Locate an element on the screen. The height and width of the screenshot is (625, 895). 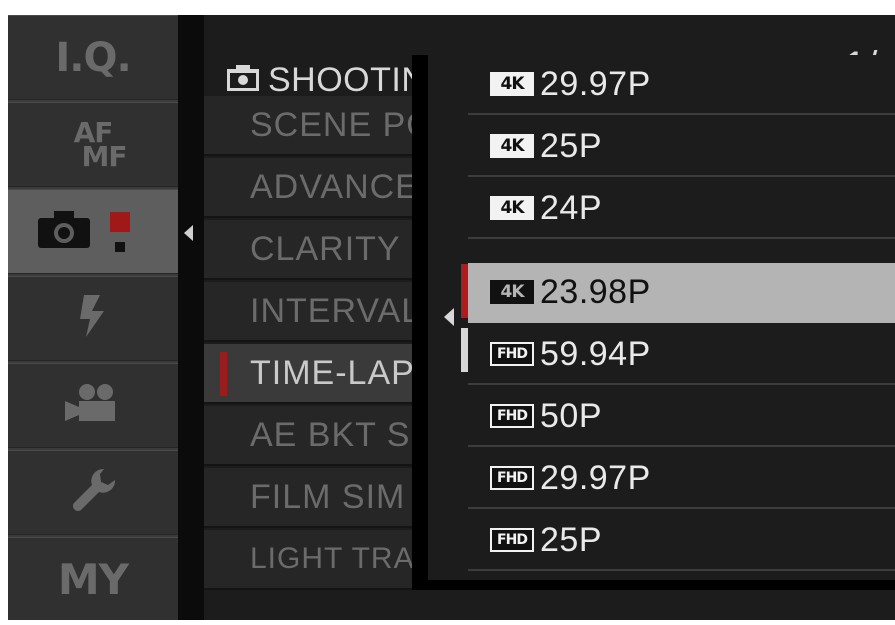
wrench-icon is located at coordinates (93, 492).